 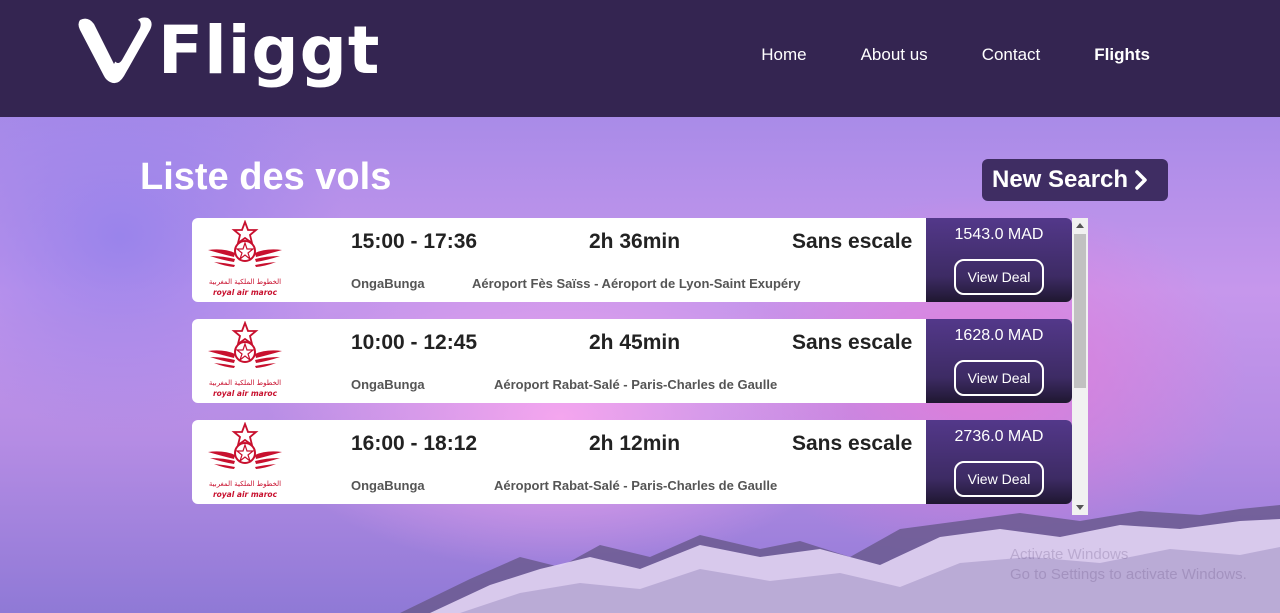 I want to click on flight-time: 15:00 - 17:36, so click(x=414, y=241).